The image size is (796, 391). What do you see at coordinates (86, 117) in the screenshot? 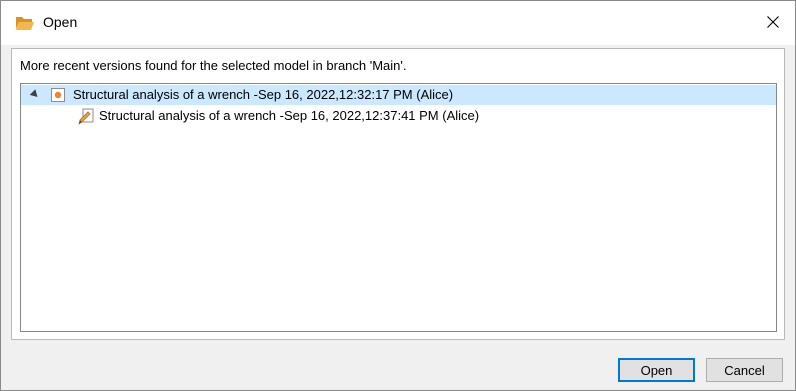
I see `edit-version-icon` at bounding box center [86, 117].